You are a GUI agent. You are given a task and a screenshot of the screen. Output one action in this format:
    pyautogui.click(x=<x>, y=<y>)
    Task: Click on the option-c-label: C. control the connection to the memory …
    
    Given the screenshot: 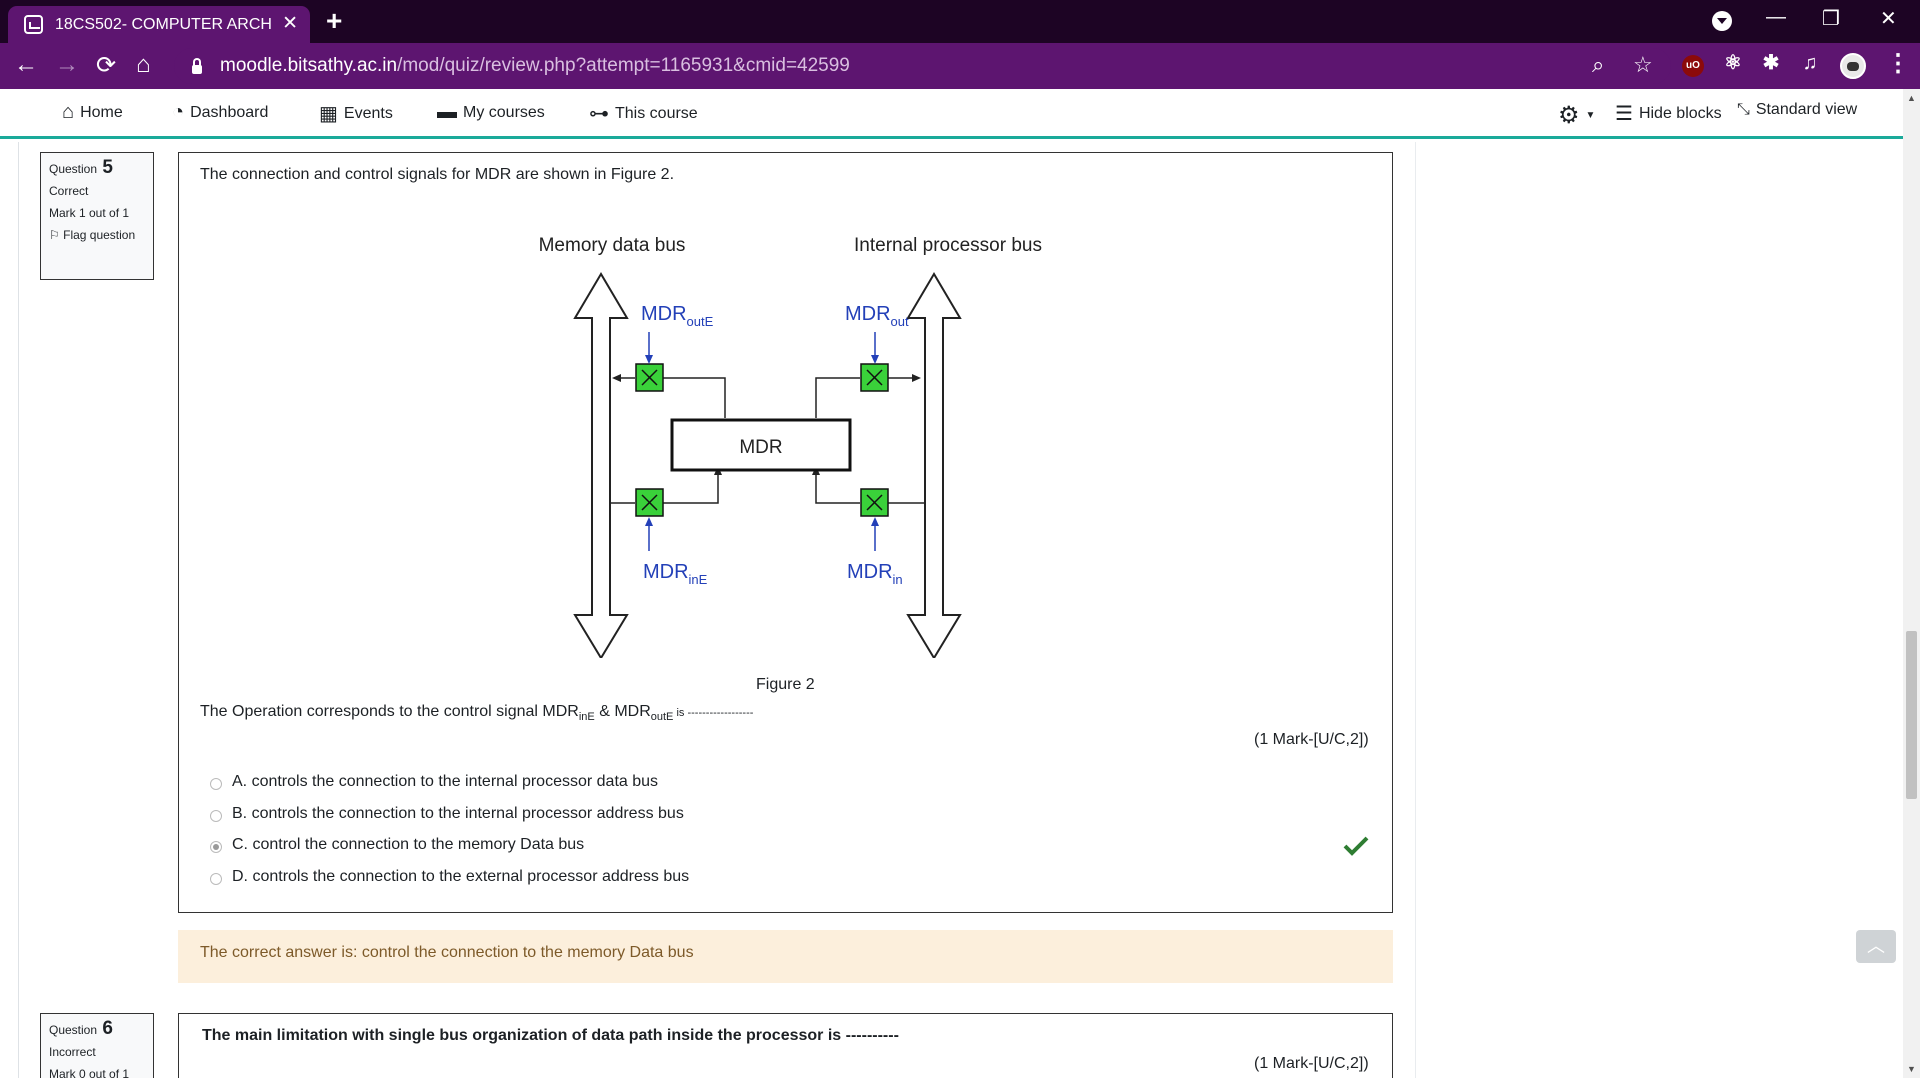 What is the action you would take?
    pyautogui.click(x=408, y=844)
    